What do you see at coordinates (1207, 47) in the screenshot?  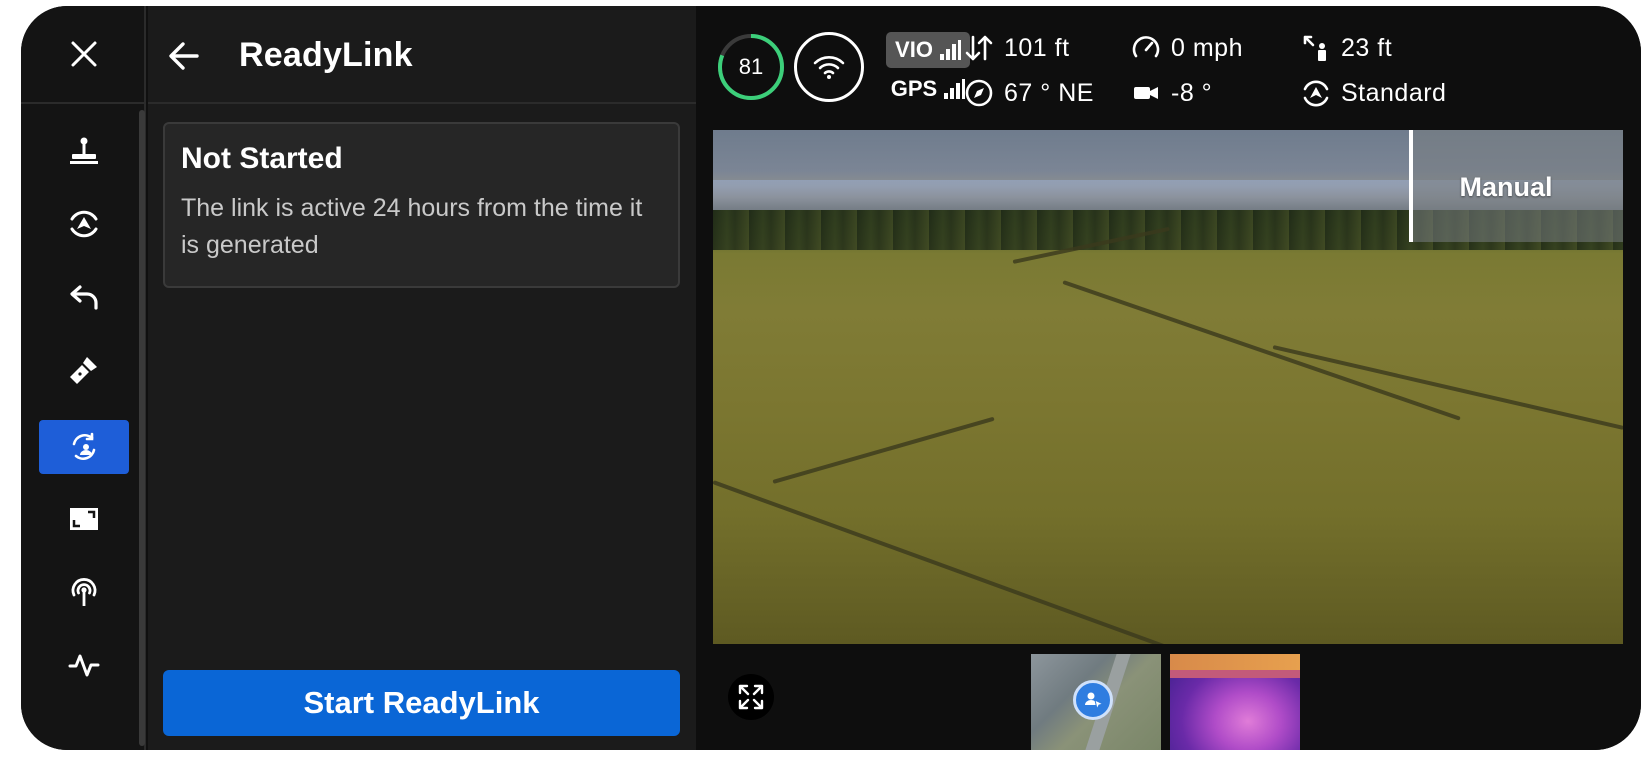 I see `speed-value: 0 mph` at bounding box center [1207, 47].